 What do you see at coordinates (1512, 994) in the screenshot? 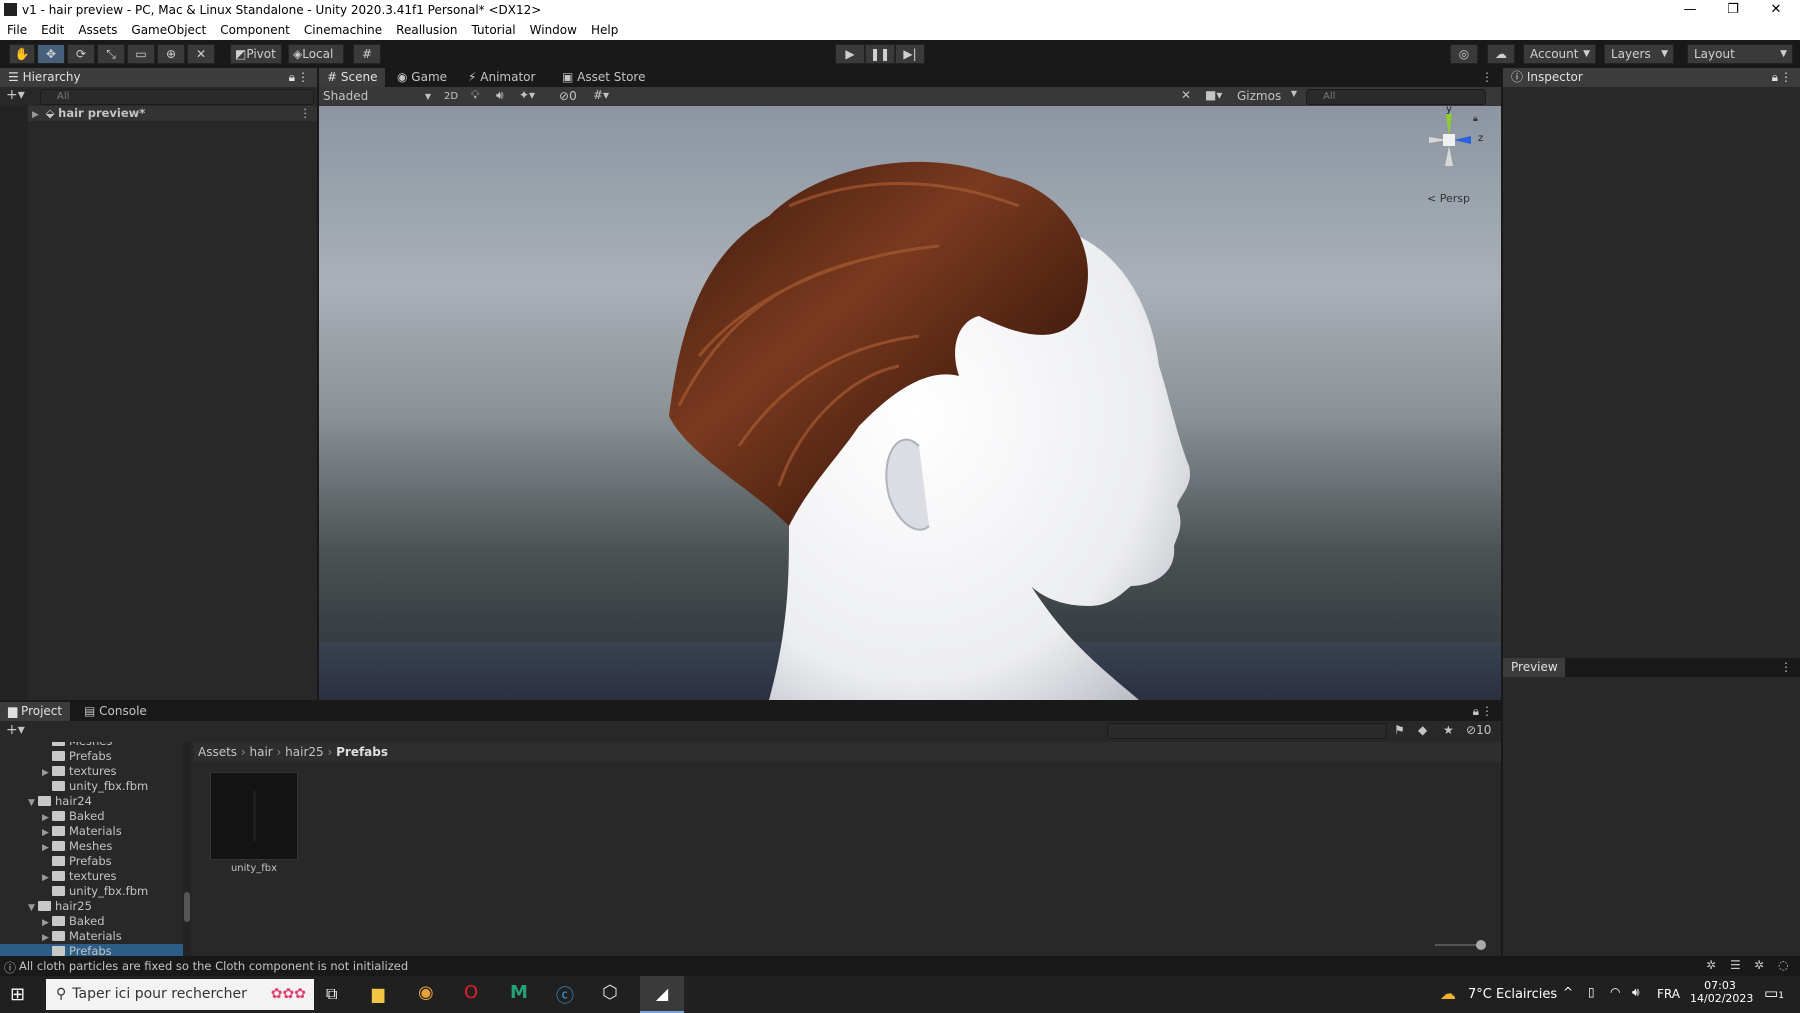
I see `weather-text: 7°C Eclaircies` at bounding box center [1512, 994].